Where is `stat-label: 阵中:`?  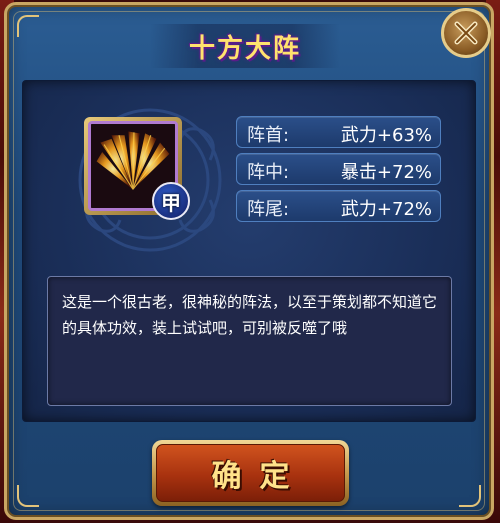 stat-label: 阵中: is located at coordinates (268, 172).